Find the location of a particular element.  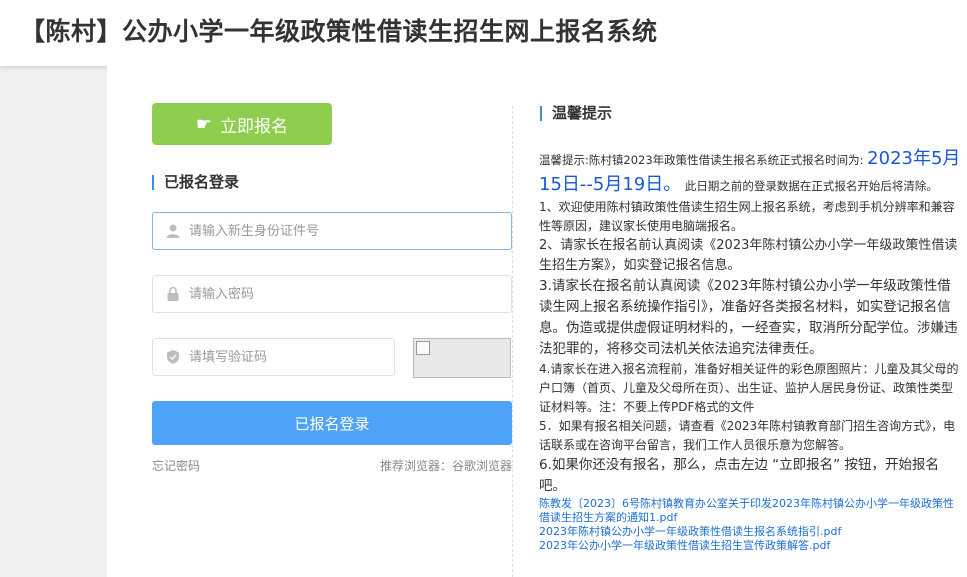

notice-intro-prefix: 温馨提示:陈村镇2023年政策性借读生报名系统正式报名时间为: is located at coordinates (701, 160).